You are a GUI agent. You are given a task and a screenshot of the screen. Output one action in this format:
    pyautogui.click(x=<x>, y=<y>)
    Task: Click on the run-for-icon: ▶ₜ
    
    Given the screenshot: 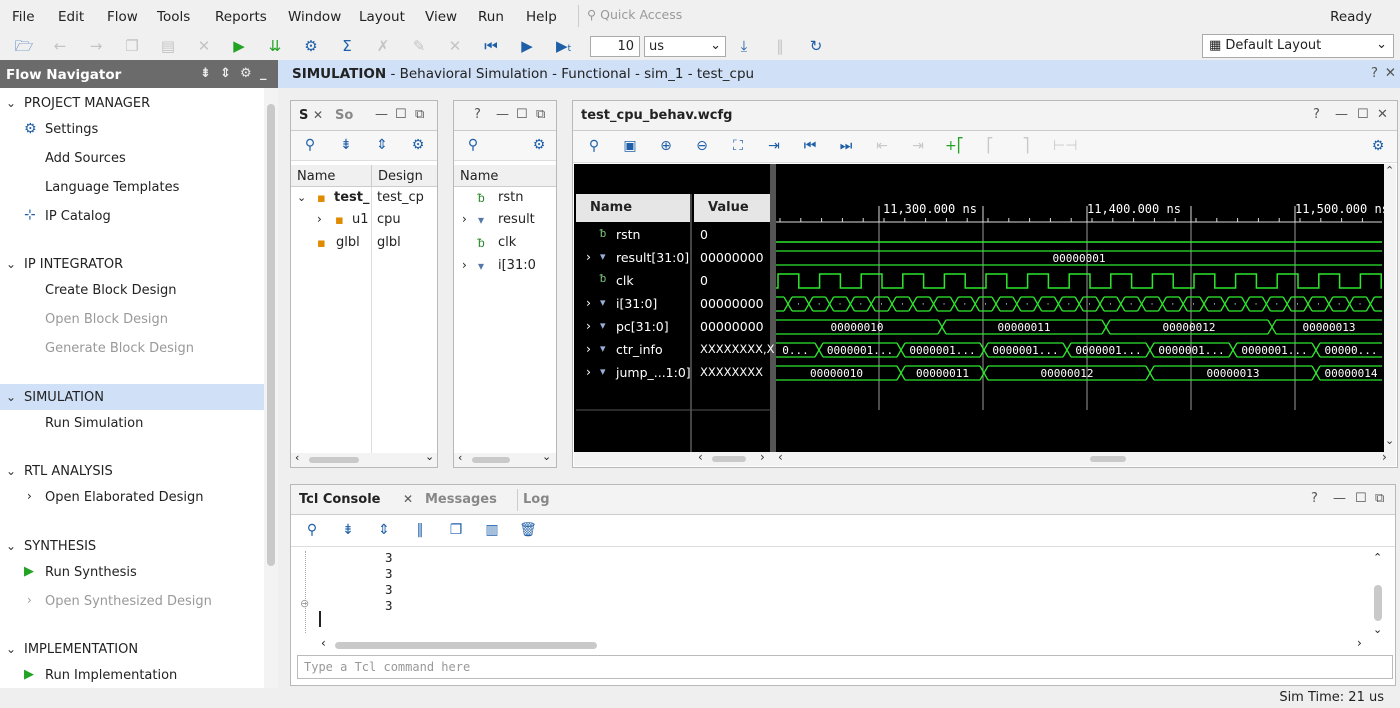 What is the action you would take?
    pyautogui.click(x=564, y=46)
    